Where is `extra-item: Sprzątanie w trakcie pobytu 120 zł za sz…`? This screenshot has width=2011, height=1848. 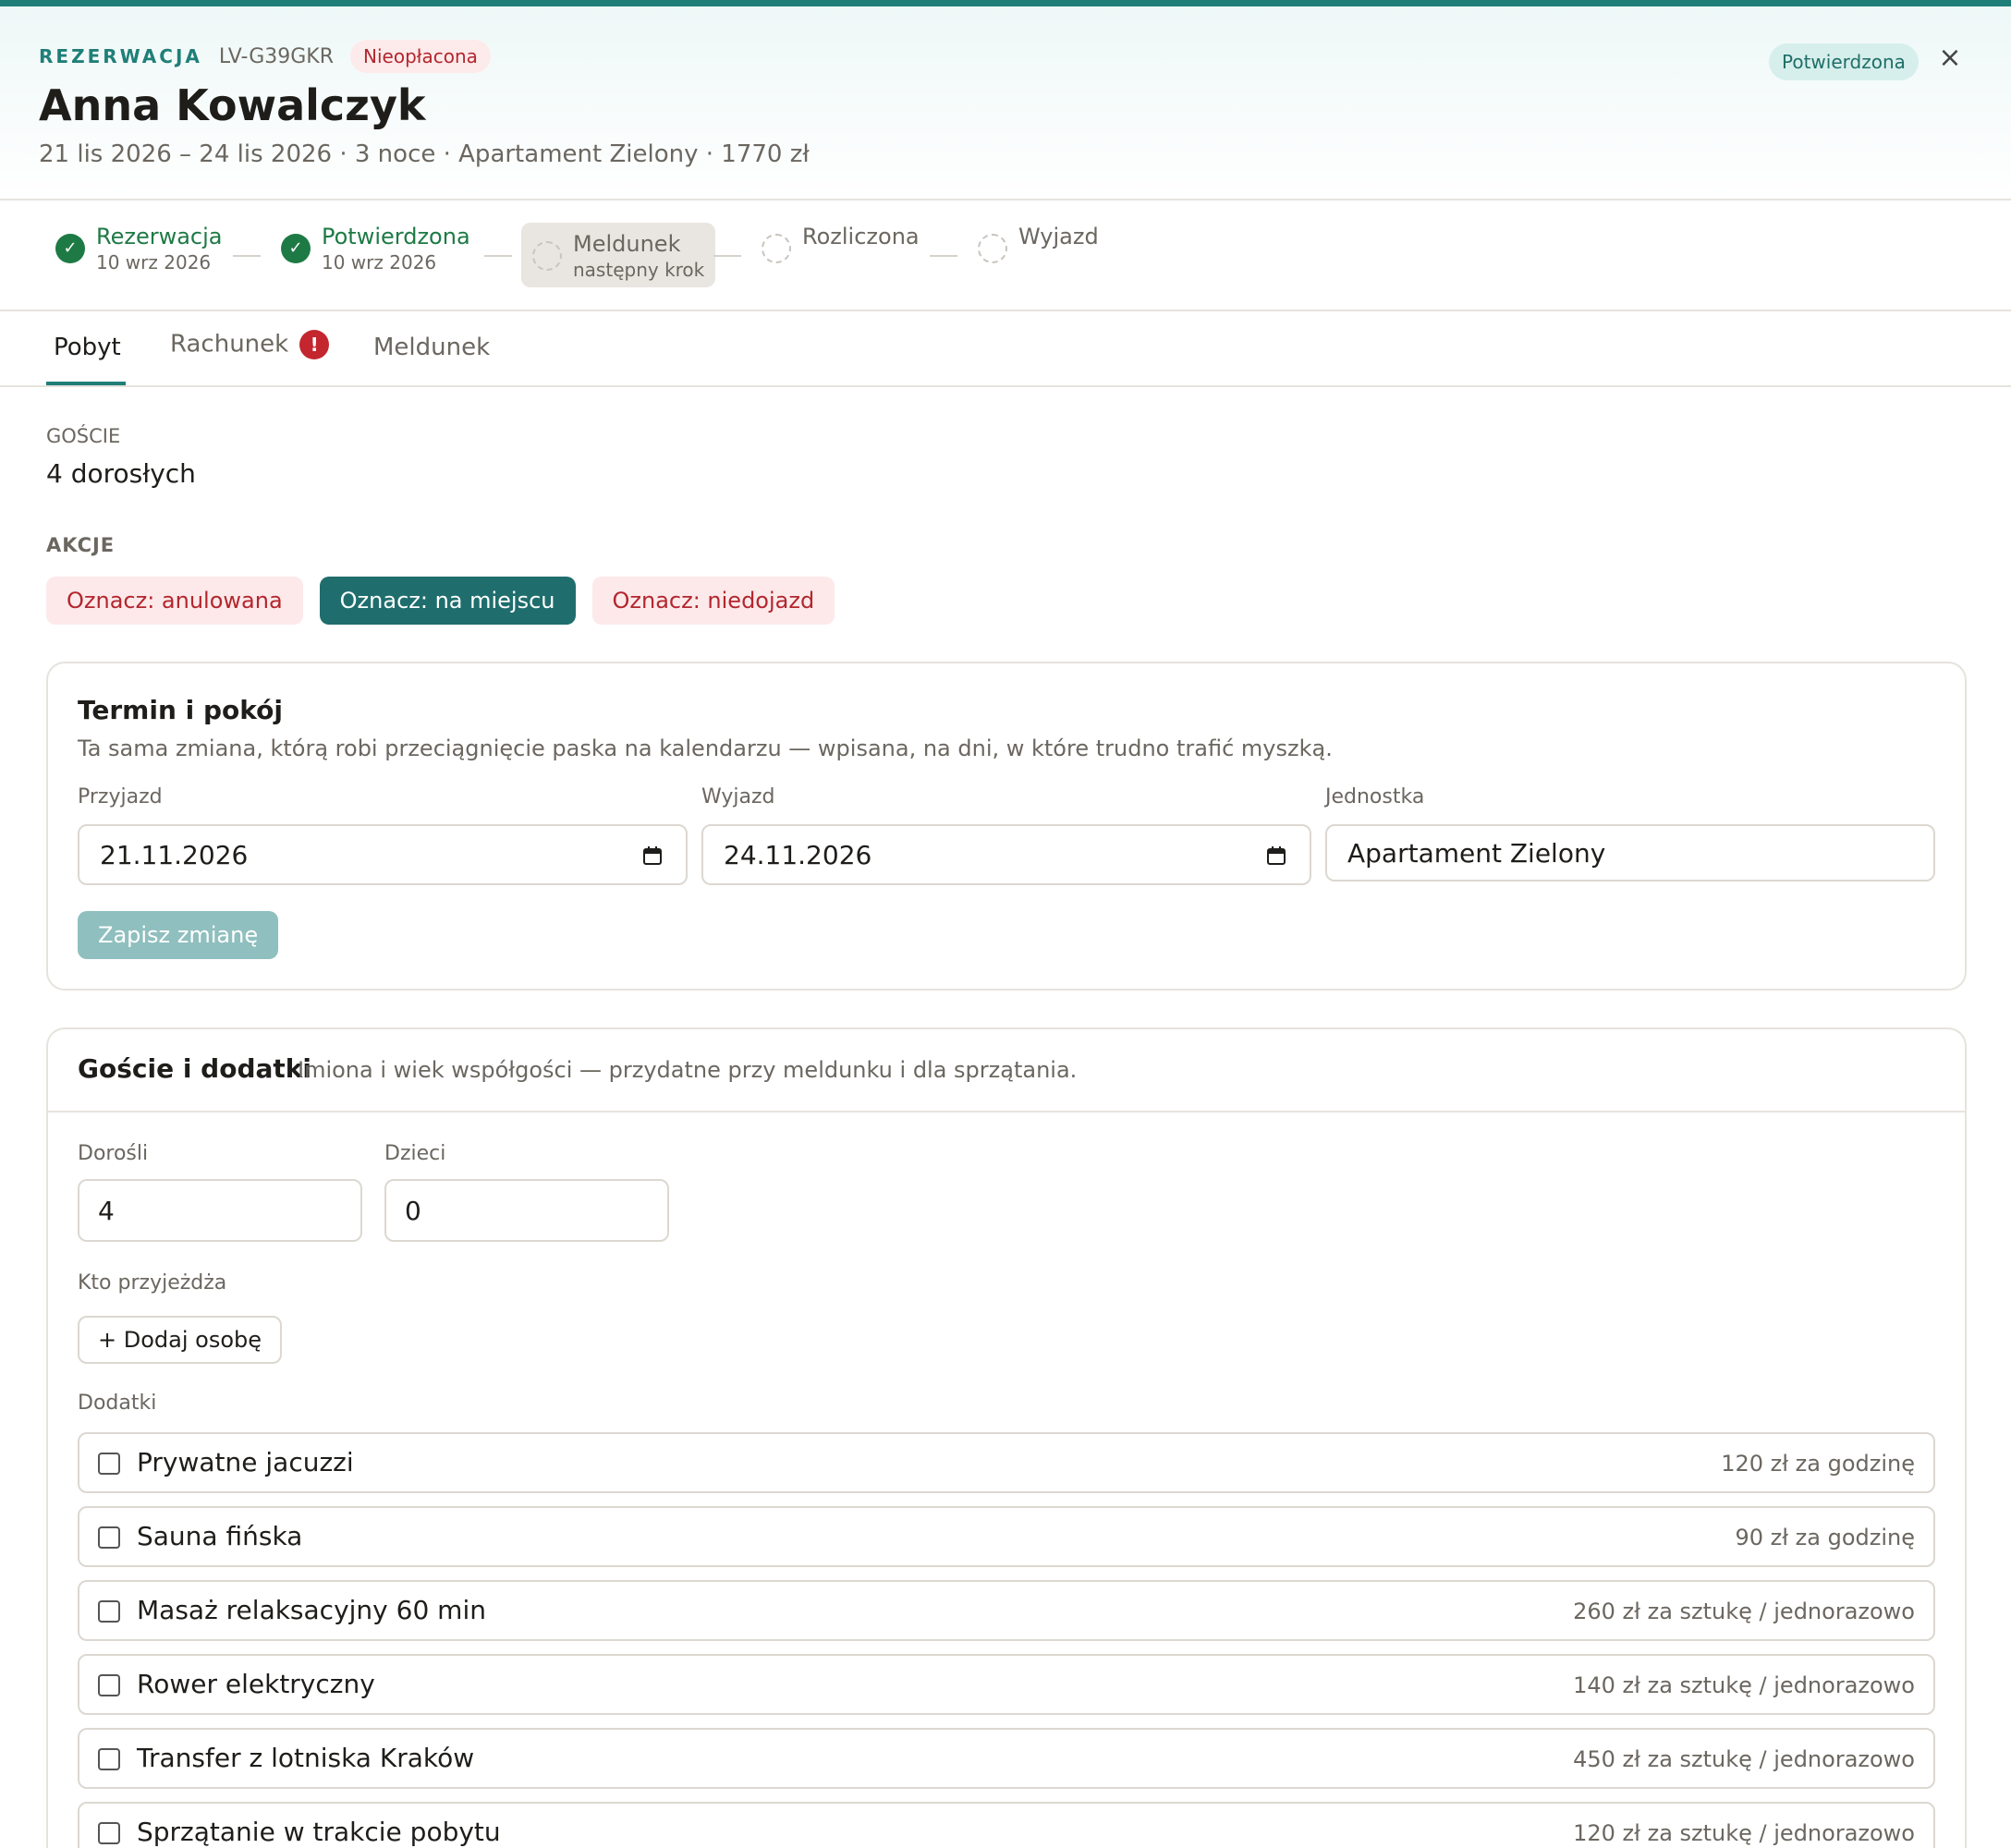
extra-item: Sprzątanie w trakcie pobytu 120 zł za sz… is located at coordinates (1007, 1825).